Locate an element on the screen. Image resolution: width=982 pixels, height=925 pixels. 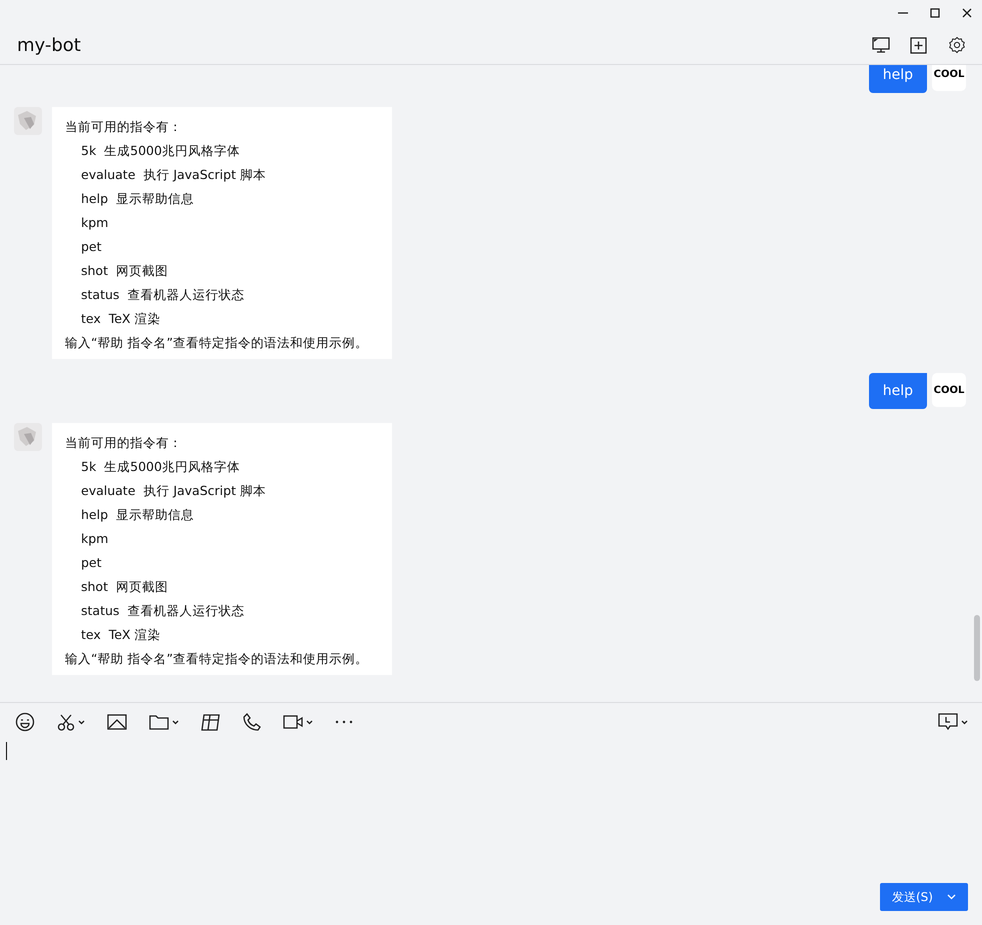
settings-icon is located at coordinates (957, 45).